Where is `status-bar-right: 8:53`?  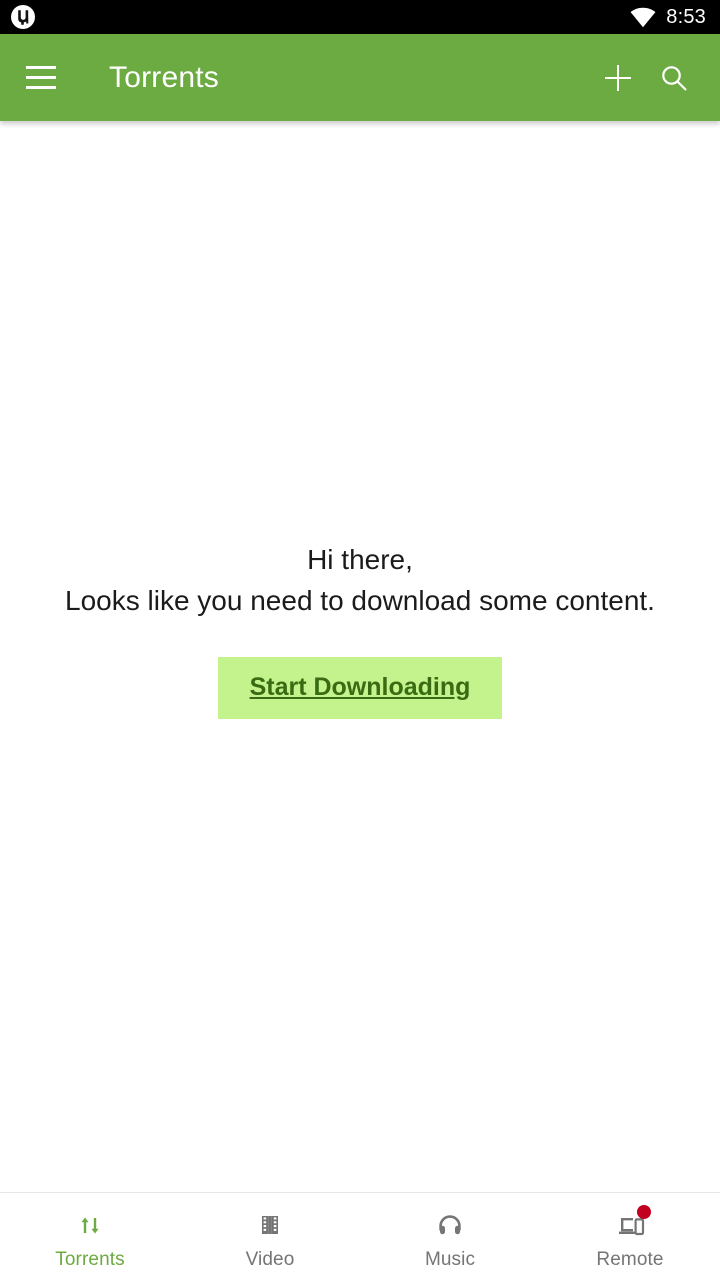
status-bar-right: 8:53 is located at coordinates (668, 17).